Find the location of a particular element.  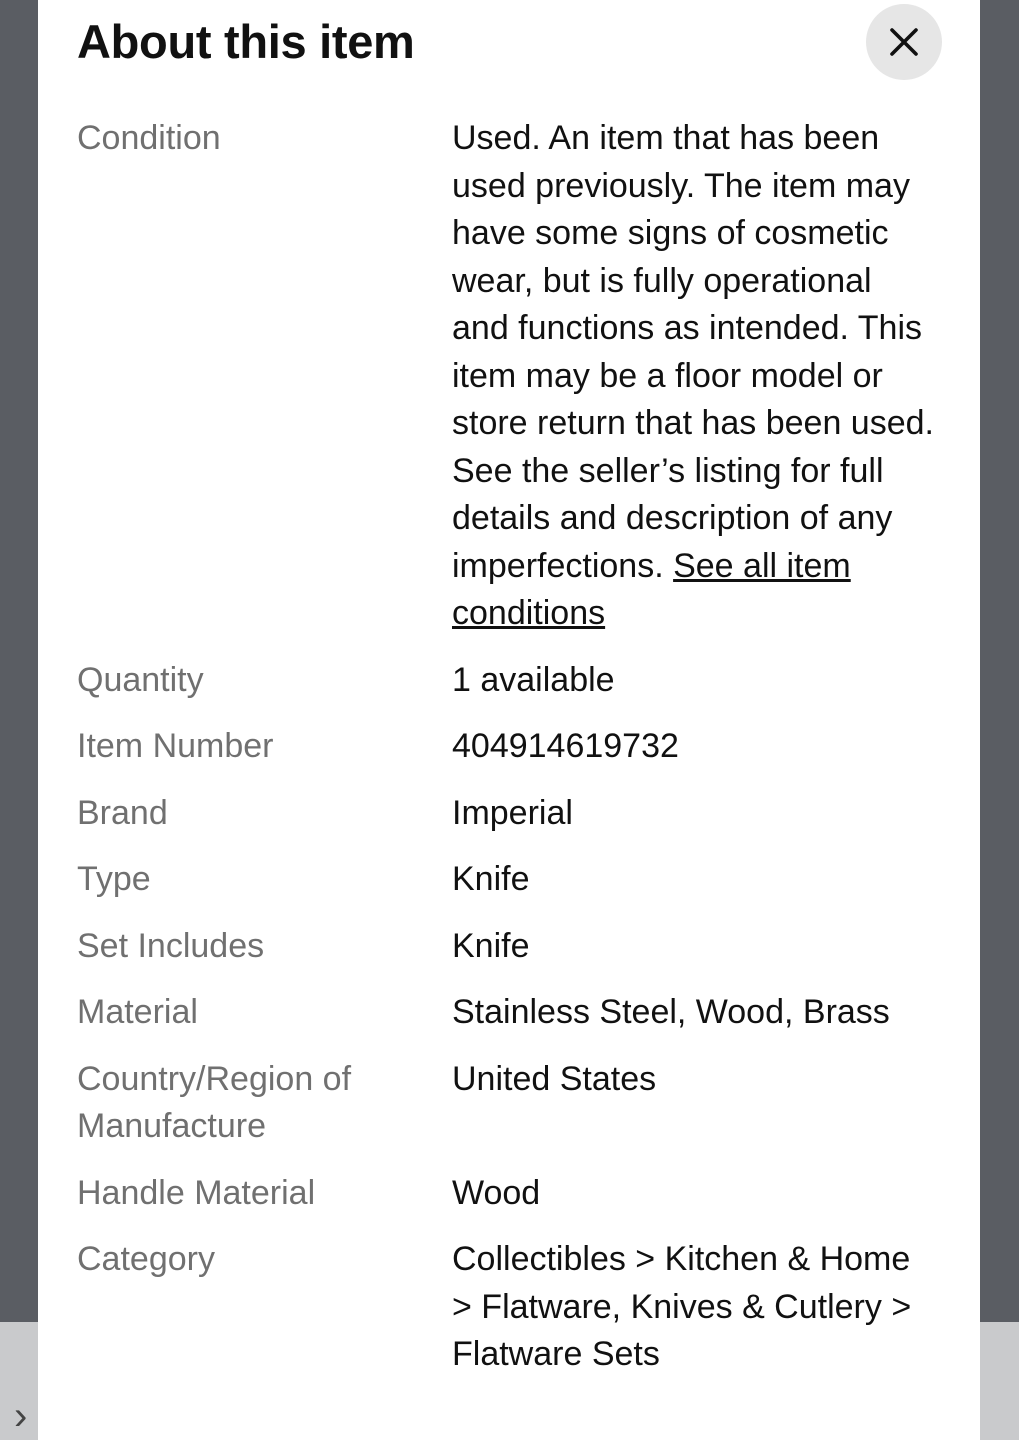

spec-row-set-includes: Set Includes Knife is located at coordinates (507, 947).